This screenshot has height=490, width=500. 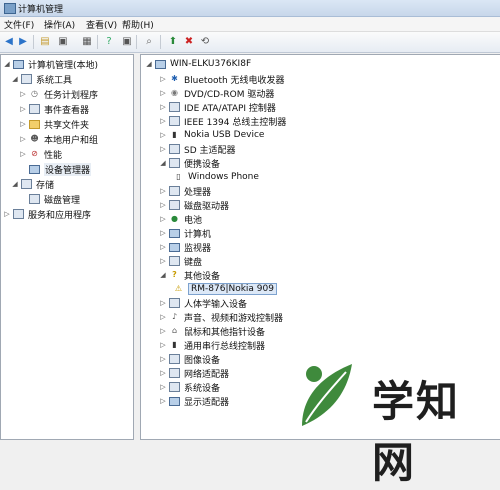 I want to click on device-category: ▷ 人体学输入设备, so click(x=203, y=303).